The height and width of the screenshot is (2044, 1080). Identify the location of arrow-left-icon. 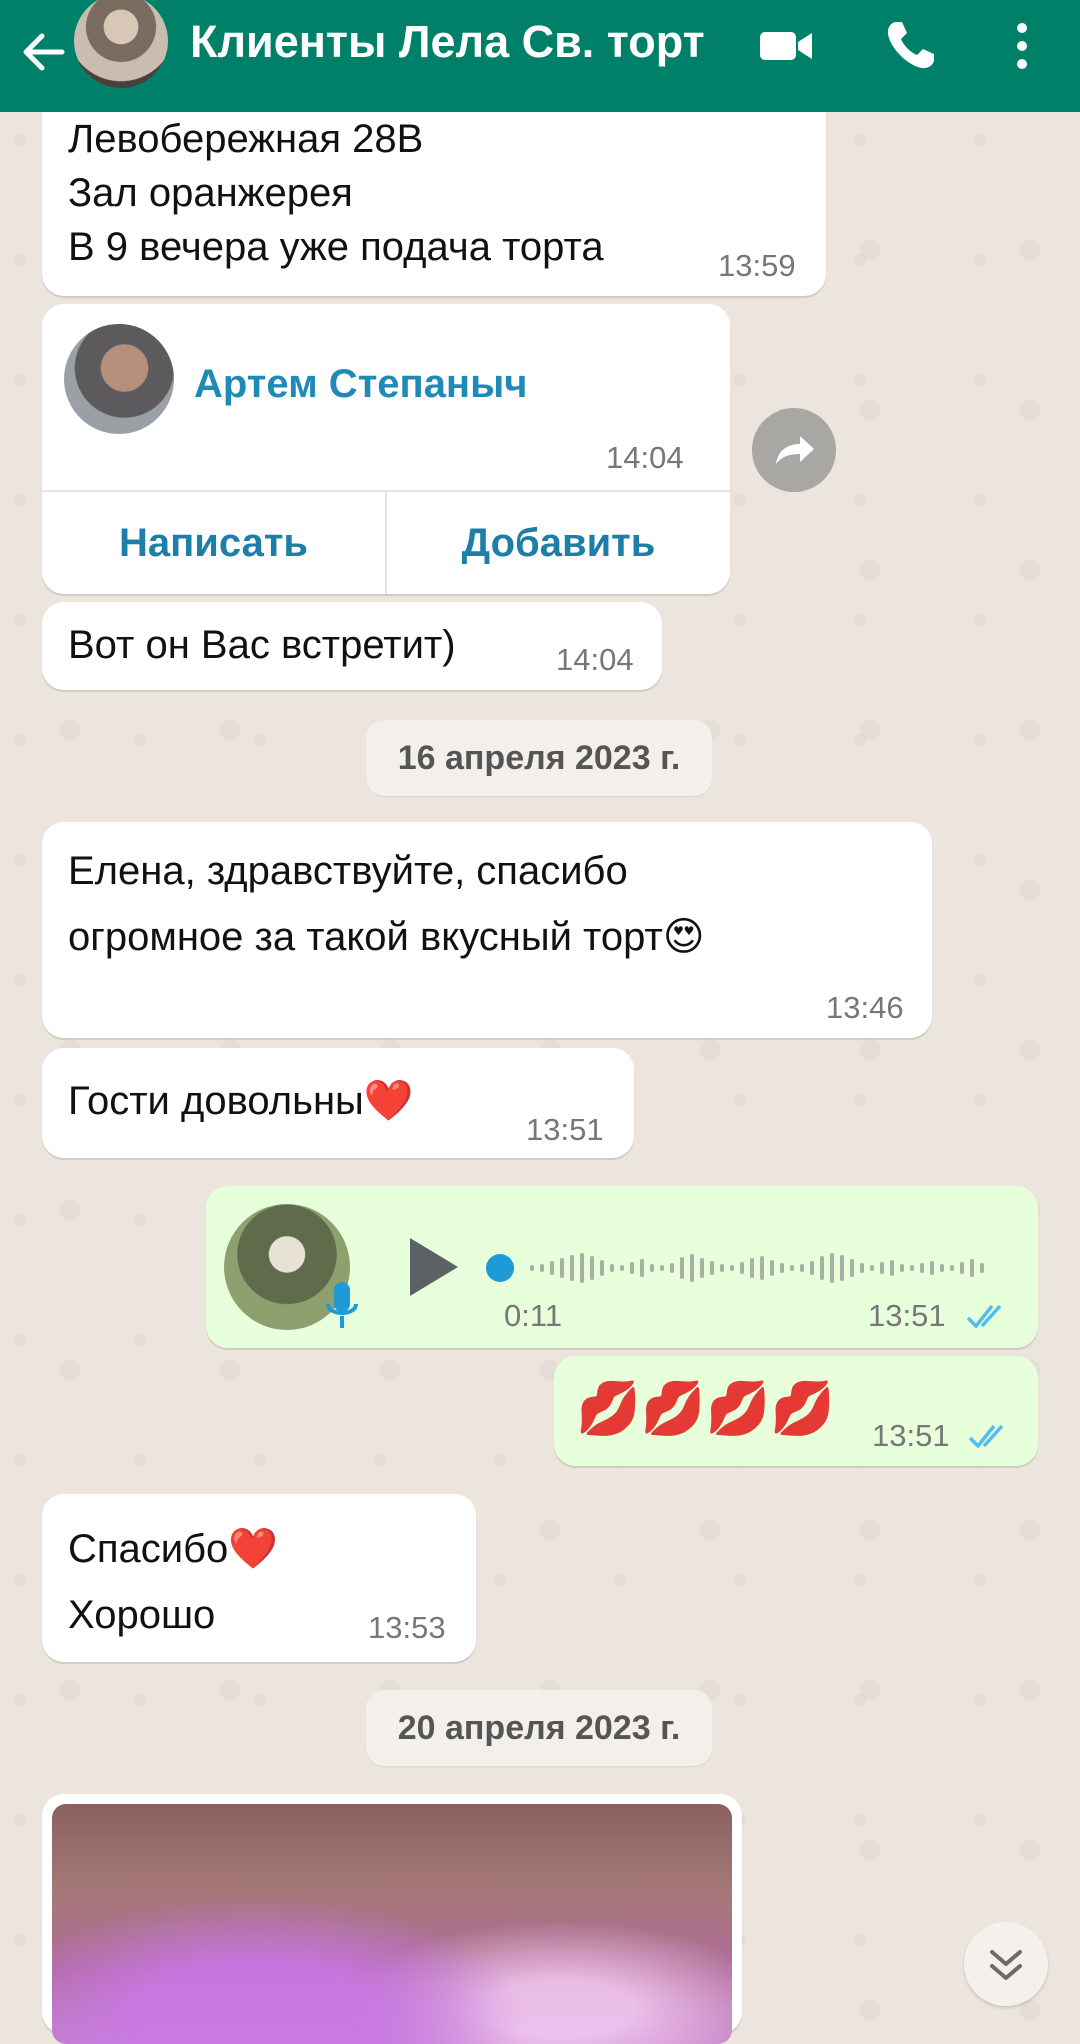
(44, 52).